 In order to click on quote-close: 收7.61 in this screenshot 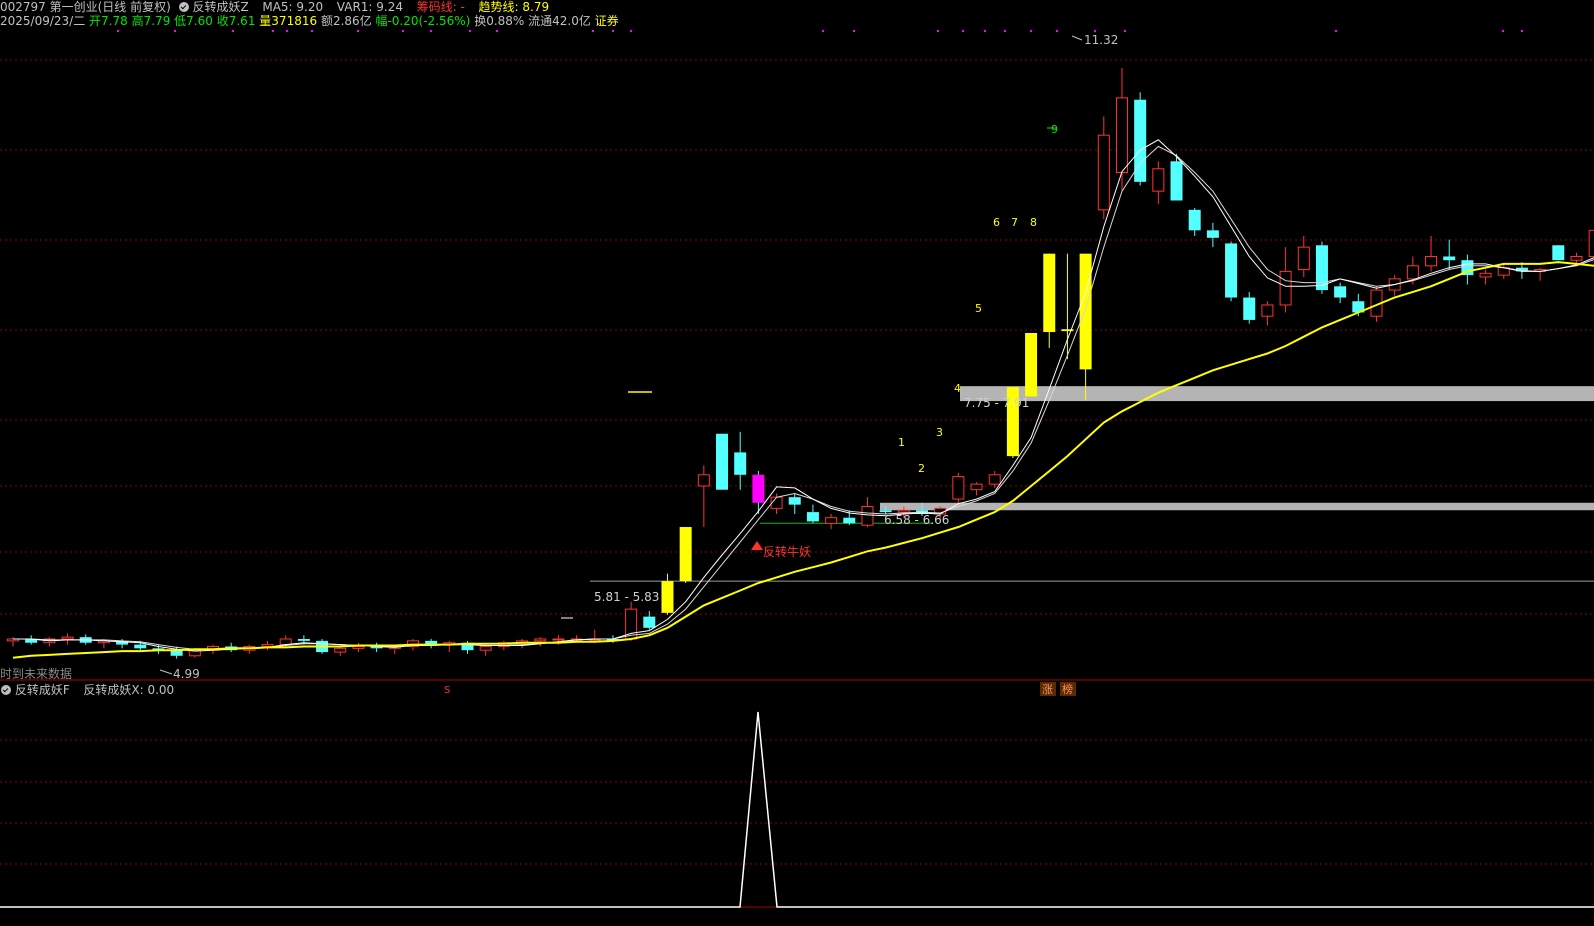, I will do `click(236, 21)`.